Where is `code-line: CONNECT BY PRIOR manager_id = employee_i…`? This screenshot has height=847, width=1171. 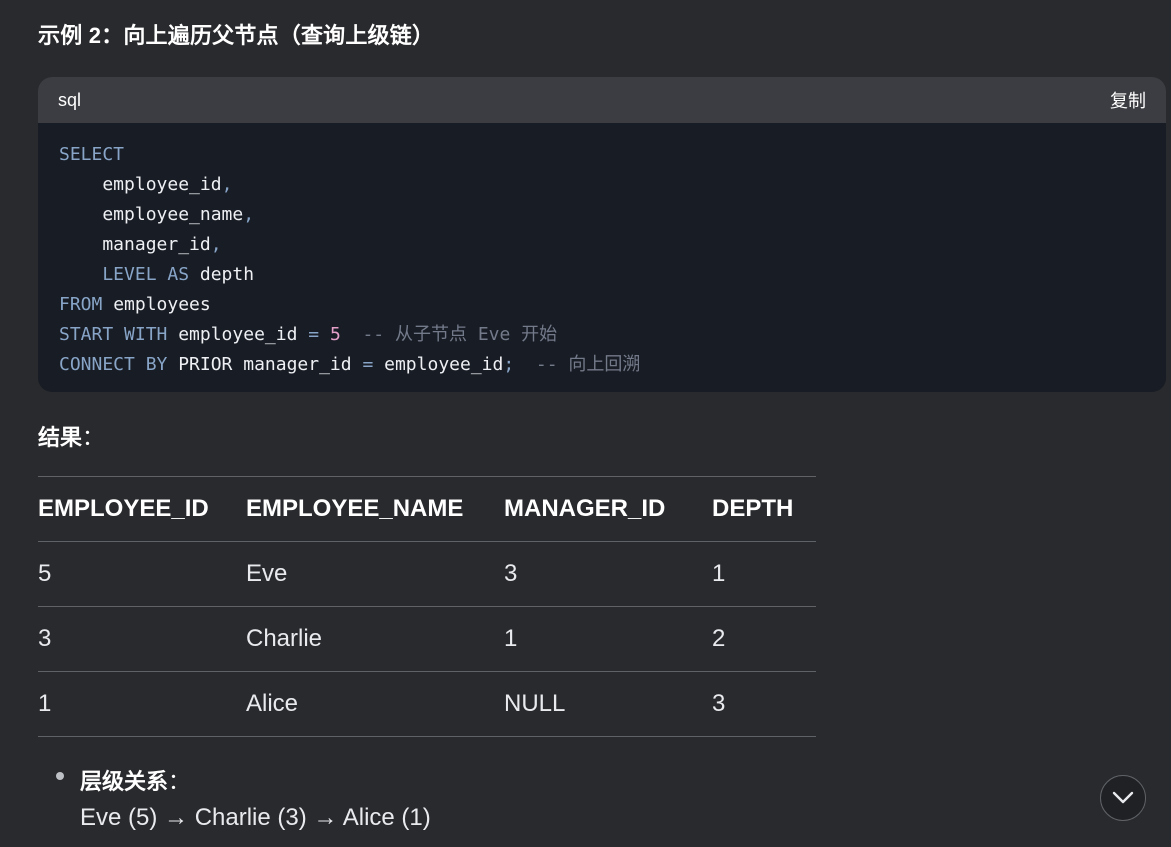
code-line: CONNECT BY PRIOR manager_id = employee_i… is located at coordinates (602, 365).